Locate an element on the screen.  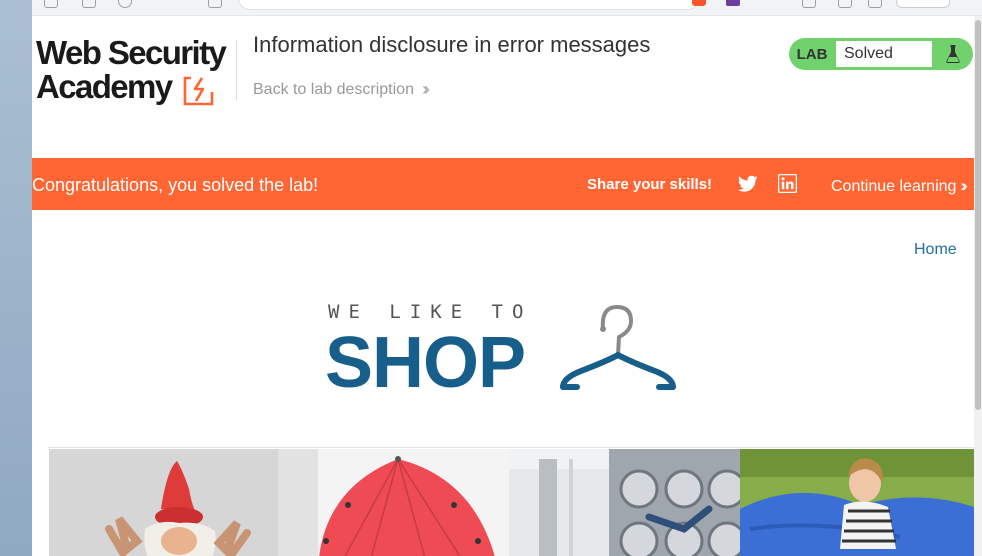
profile-button is located at coordinates (923, 4).